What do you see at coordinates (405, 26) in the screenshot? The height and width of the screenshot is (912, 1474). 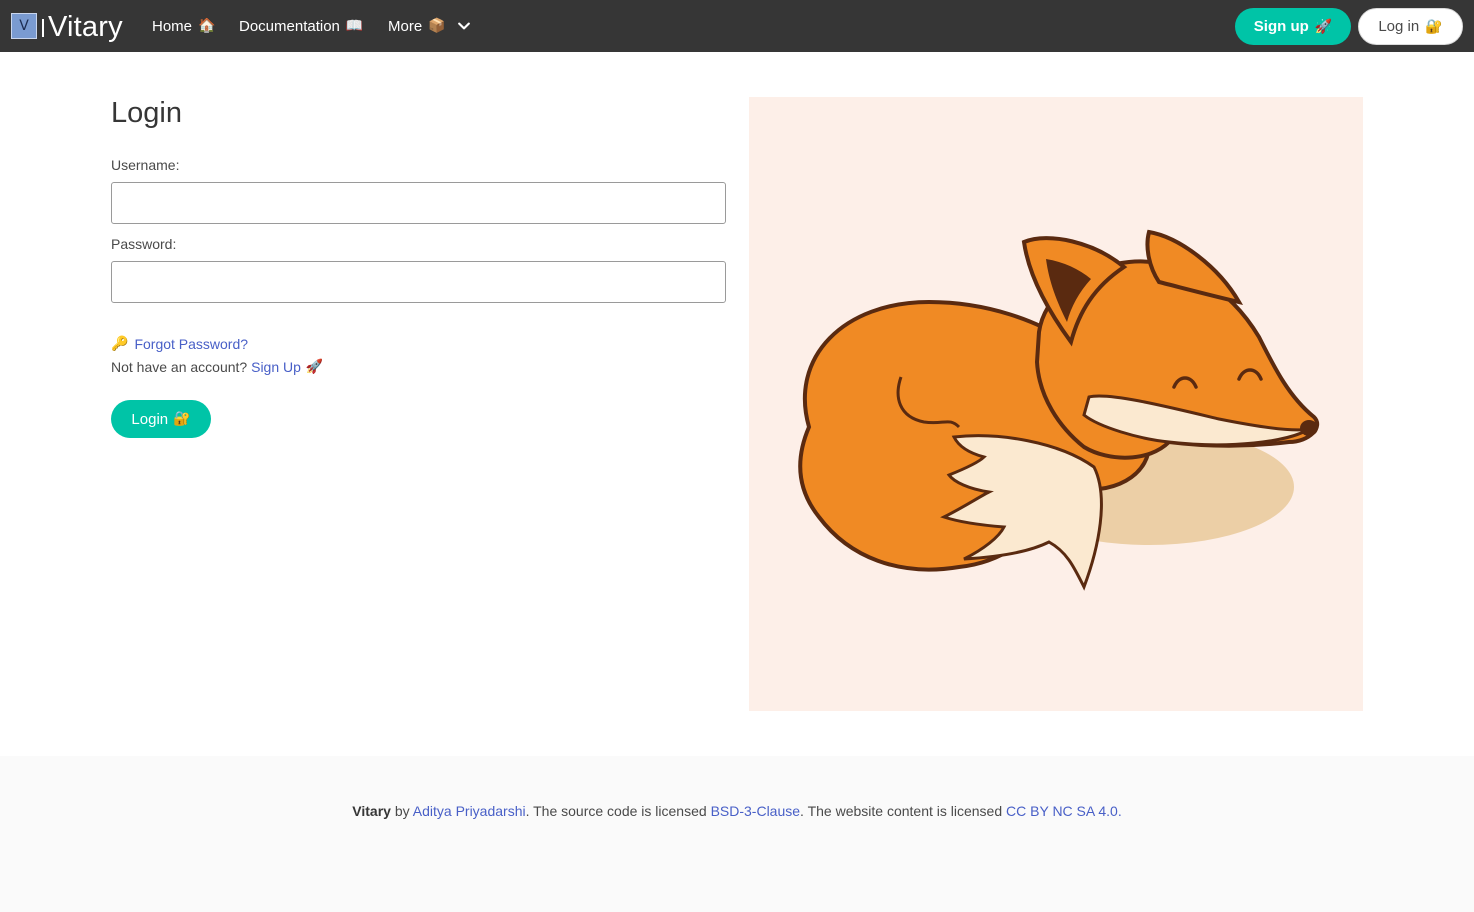 I see `nav-more-label: More` at bounding box center [405, 26].